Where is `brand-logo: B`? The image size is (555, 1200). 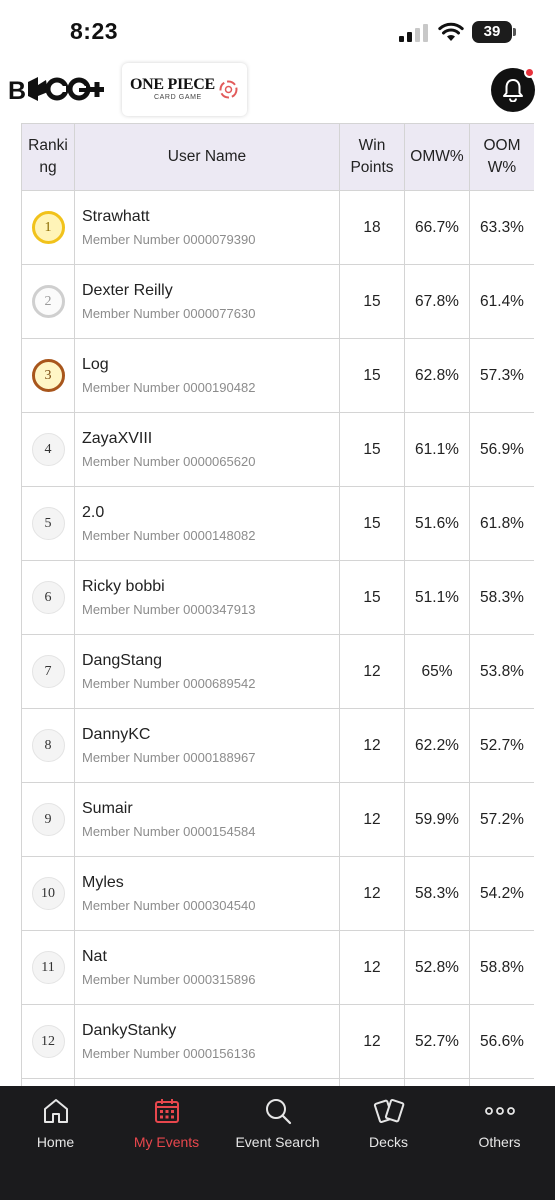 brand-logo: B is located at coordinates (56, 90).